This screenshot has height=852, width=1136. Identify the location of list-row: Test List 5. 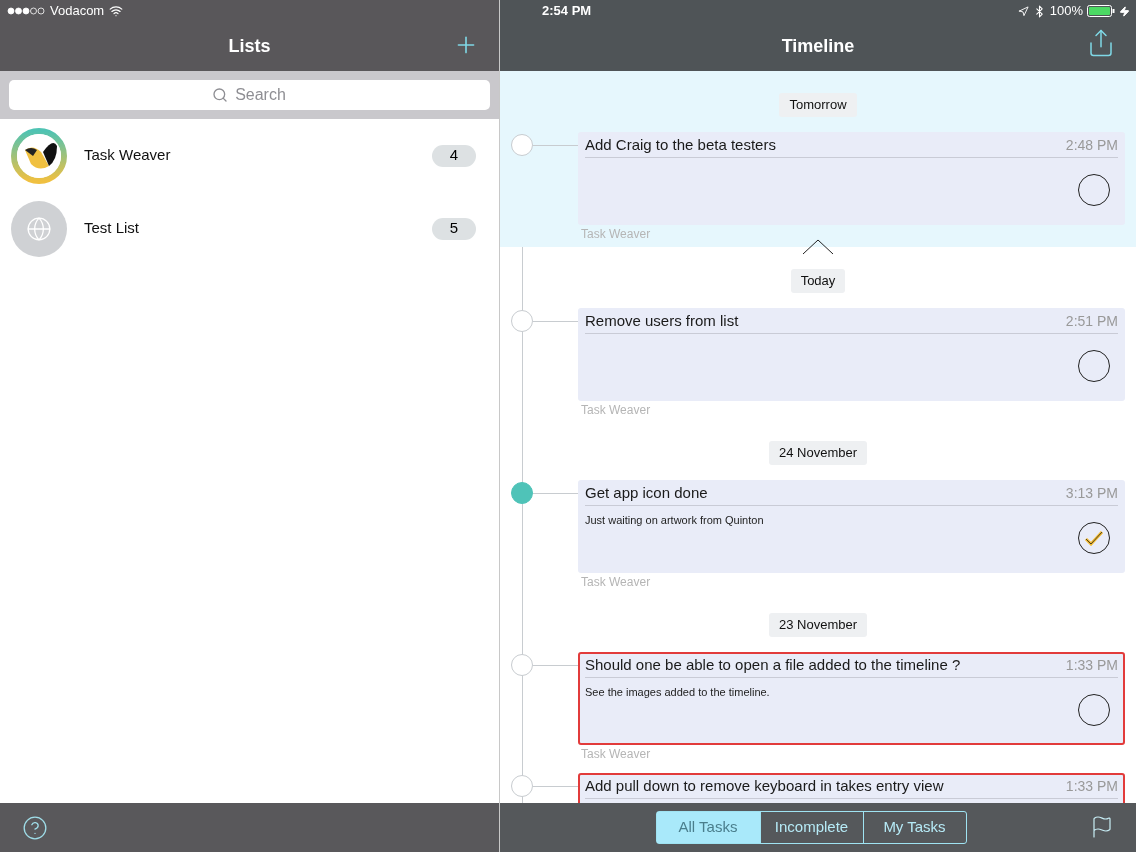
(249, 228).